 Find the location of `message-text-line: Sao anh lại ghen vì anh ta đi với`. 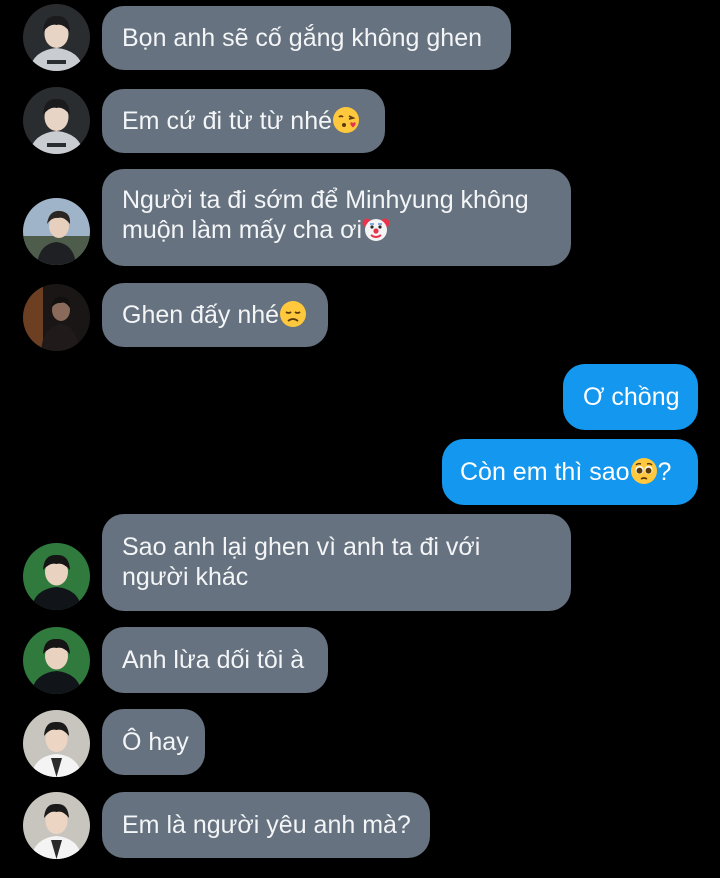

message-text-line: Sao anh lại ghen vì anh ta đi với is located at coordinates (301, 547).